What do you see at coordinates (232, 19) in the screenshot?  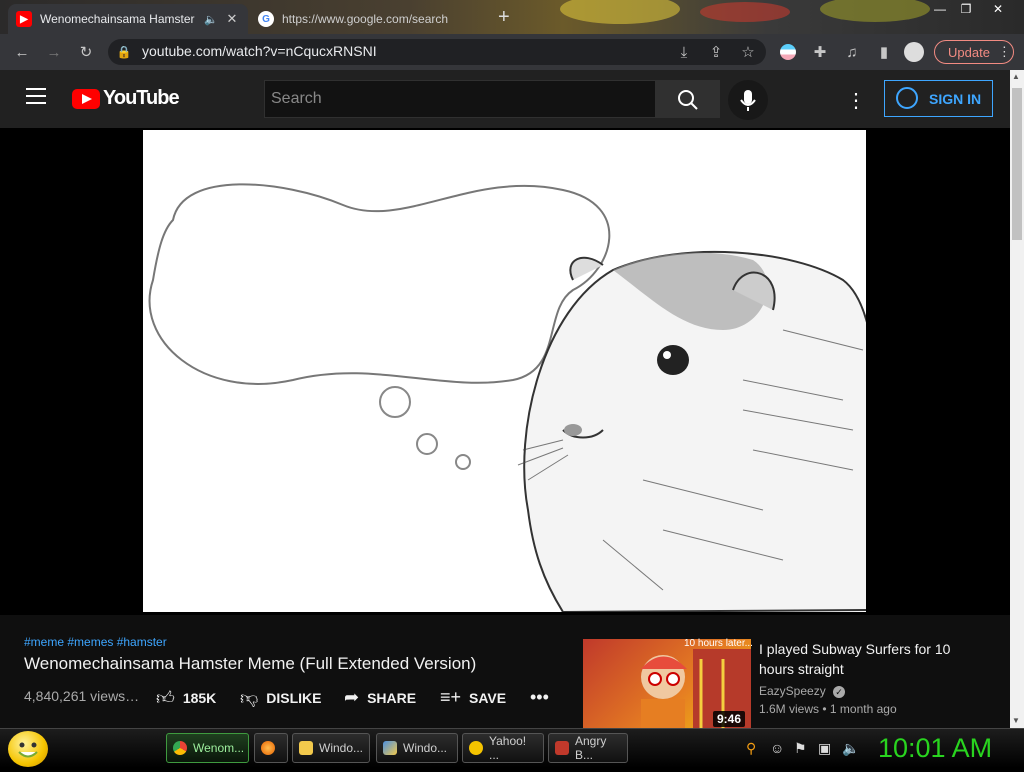 I see `close-tab-icon: ✕` at bounding box center [232, 19].